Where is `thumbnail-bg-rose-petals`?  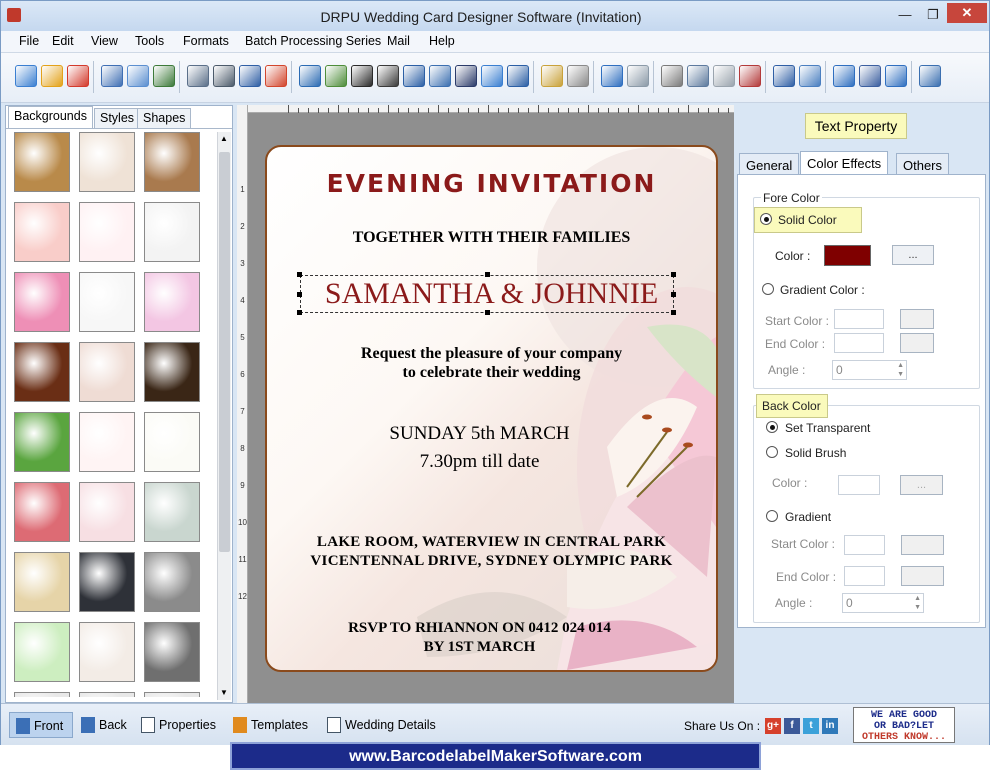
thumbnail-bg-rose-petals is located at coordinates (107, 442).